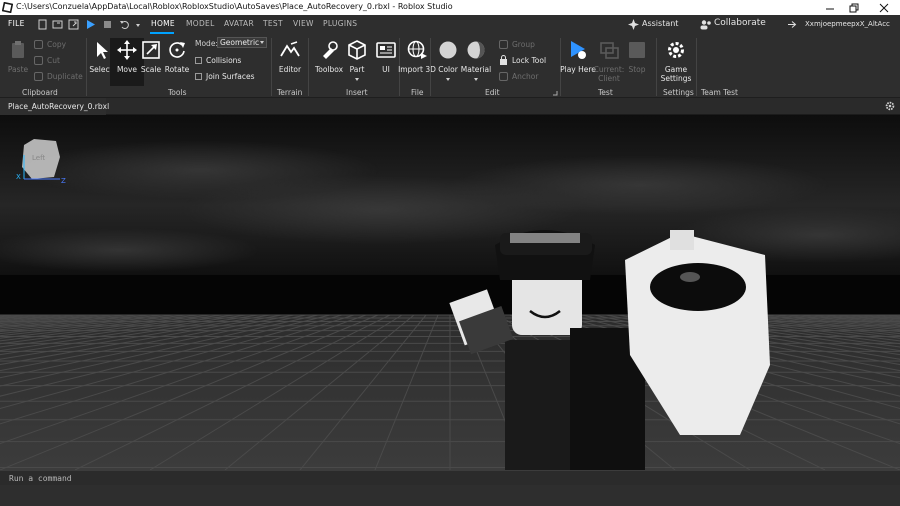  I want to click on anchor-button: Anchor, so click(518, 76).